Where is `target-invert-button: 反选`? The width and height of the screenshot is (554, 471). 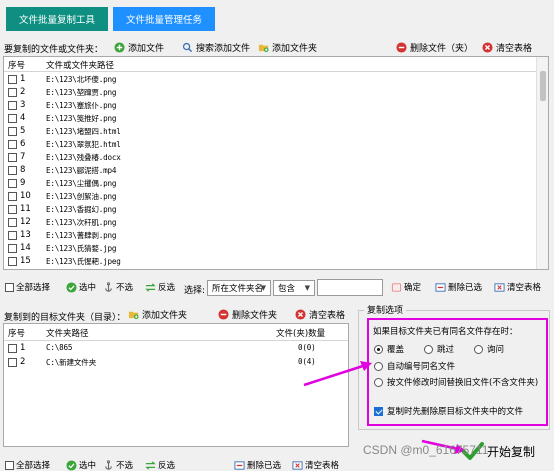 target-invert-button: 反选 is located at coordinates (160, 465).